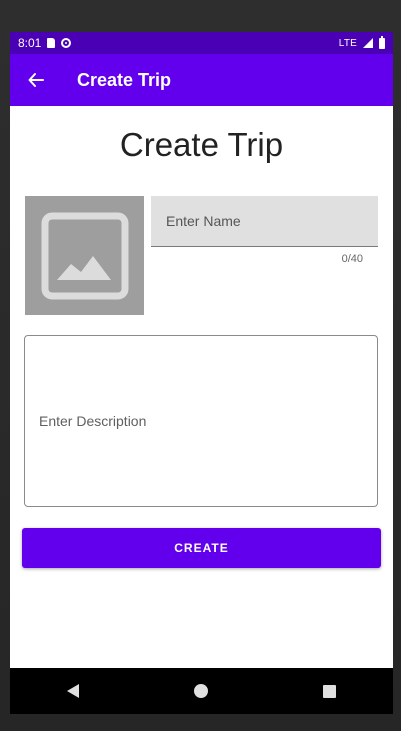 This screenshot has height=731, width=401. What do you see at coordinates (201, 43) in the screenshot?
I see `status-bar: 8:01 LTE` at bounding box center [201, 43].